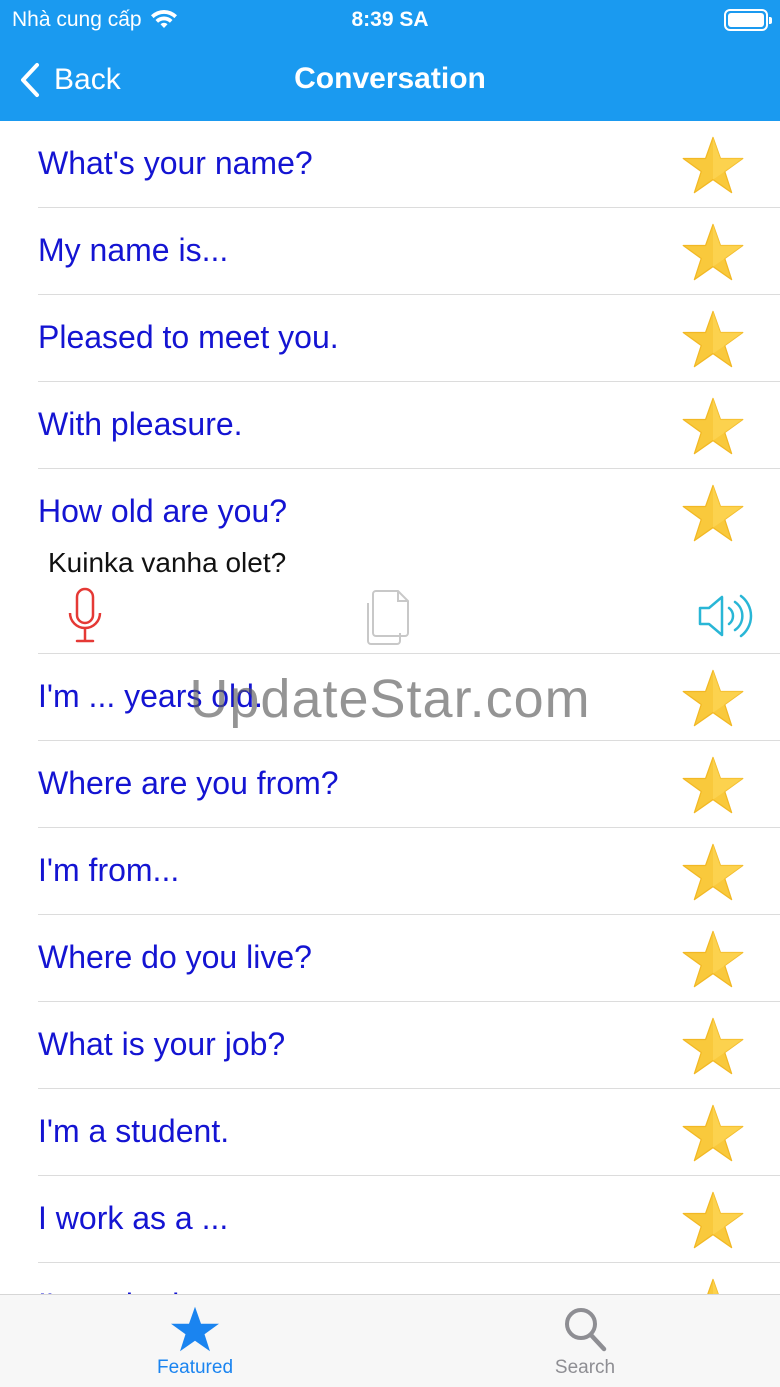 This screenshot has height=1387, width=780. What do you see at coordinates (390, 1132) in the screenshot?
I see `list-item: I'm a student.` at bounding box center [390, 1132].